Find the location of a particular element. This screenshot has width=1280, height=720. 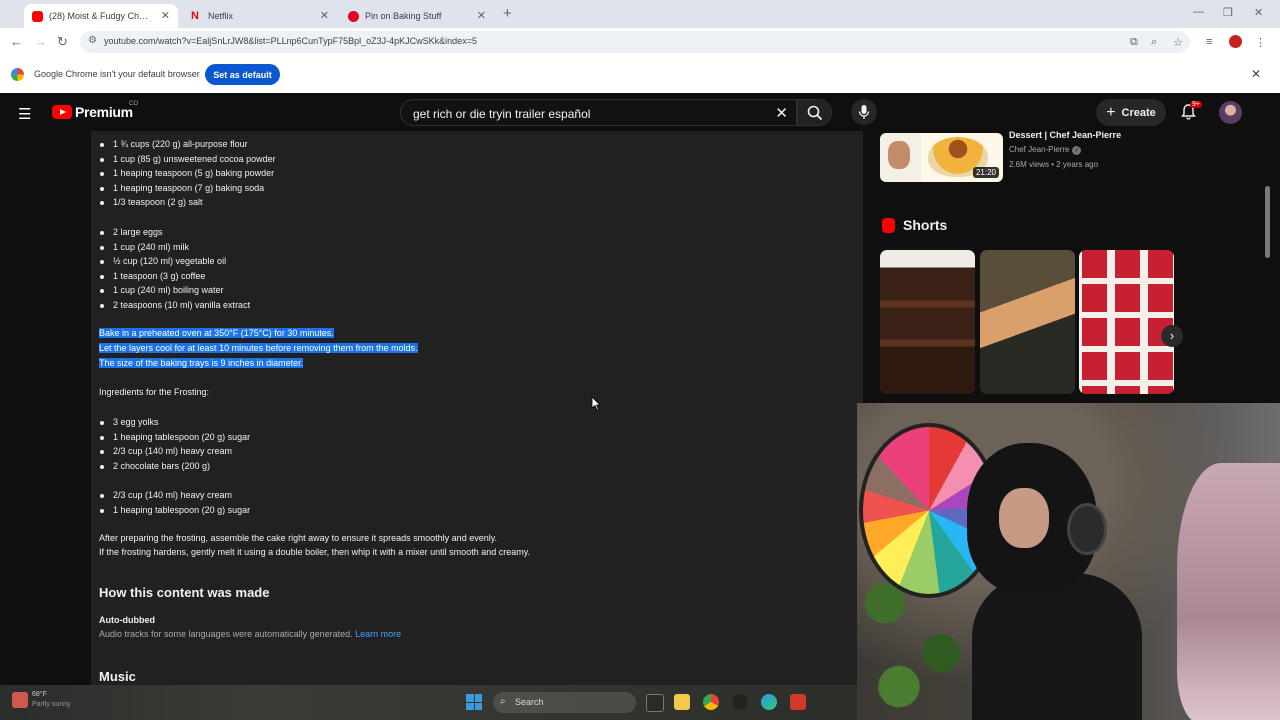

new-tab-button: + is located at coordinates (507, 13).